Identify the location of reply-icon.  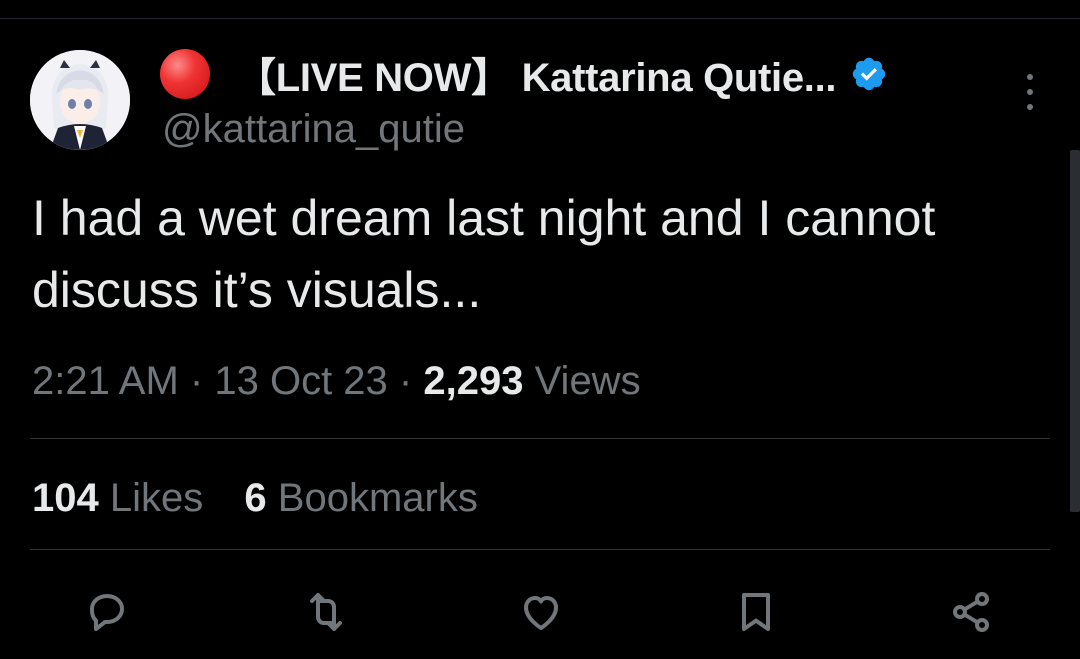
(107, 612).